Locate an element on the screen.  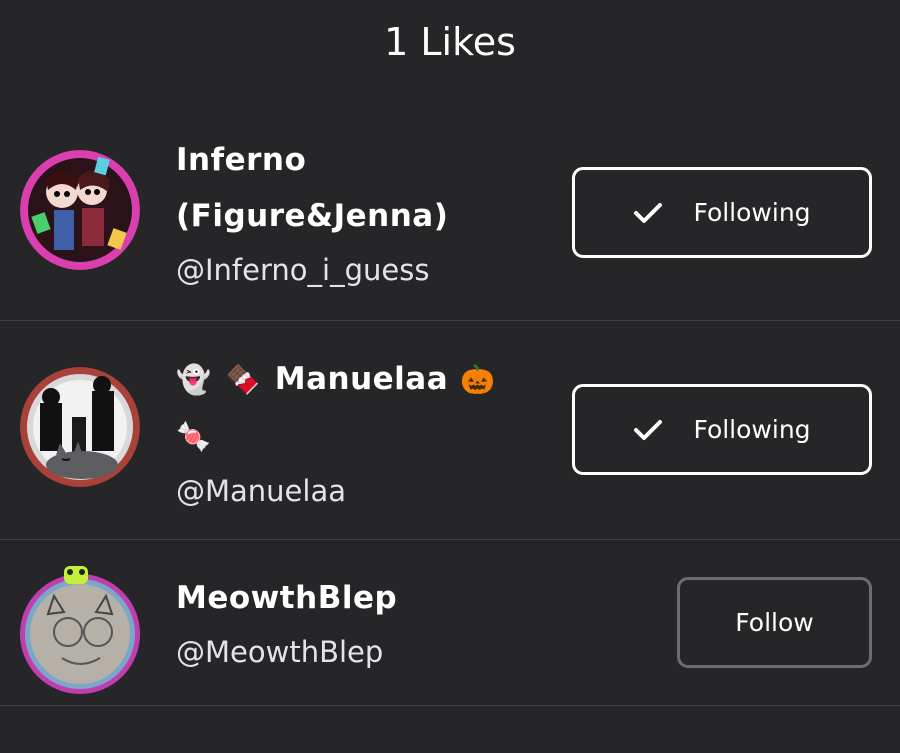
display-name: Manuelaa is located at coordinates (361, 379).